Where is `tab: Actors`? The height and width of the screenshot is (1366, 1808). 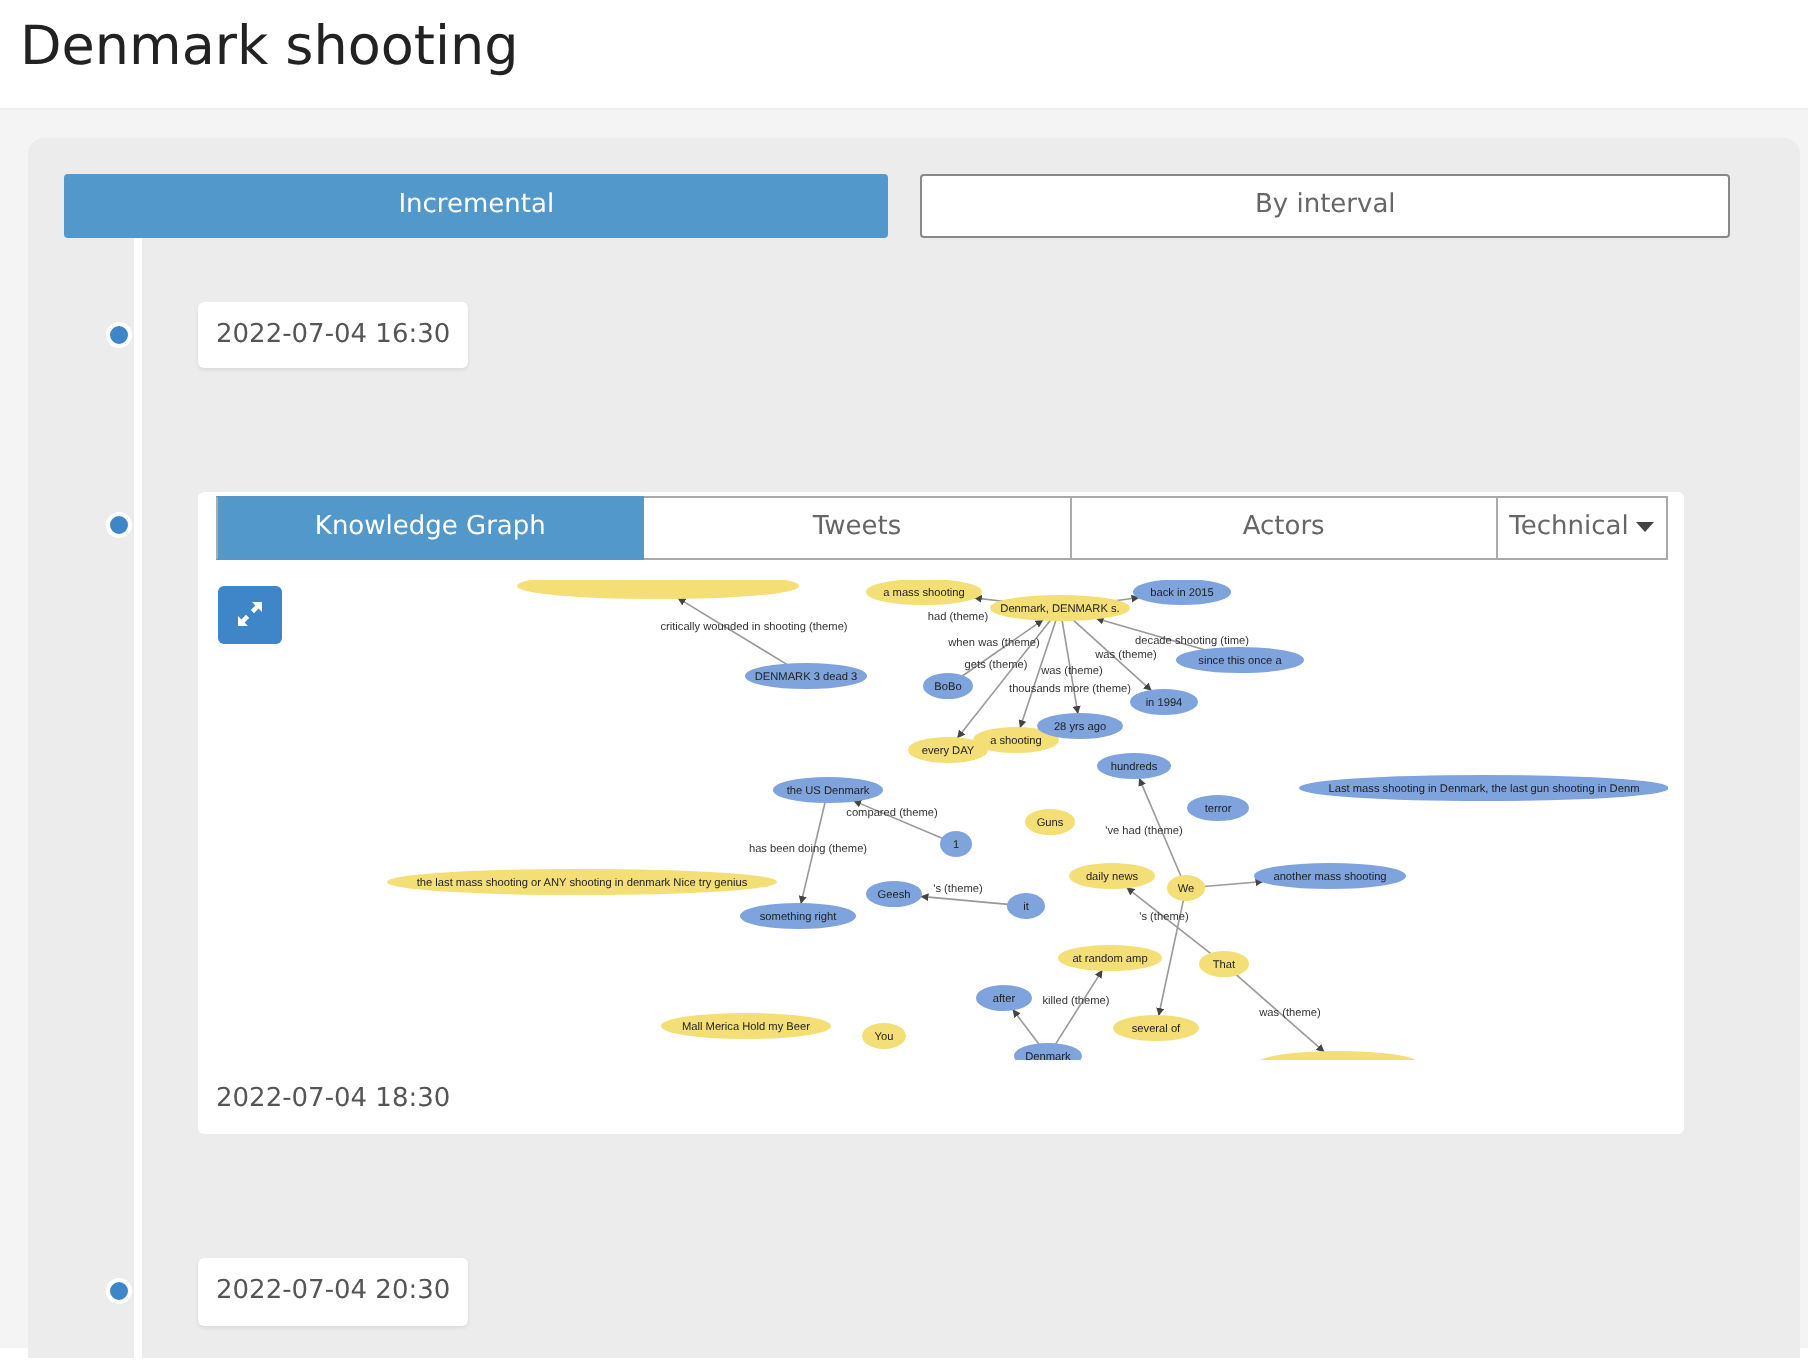
tab: Actors is located at coordinates (1284, 528).